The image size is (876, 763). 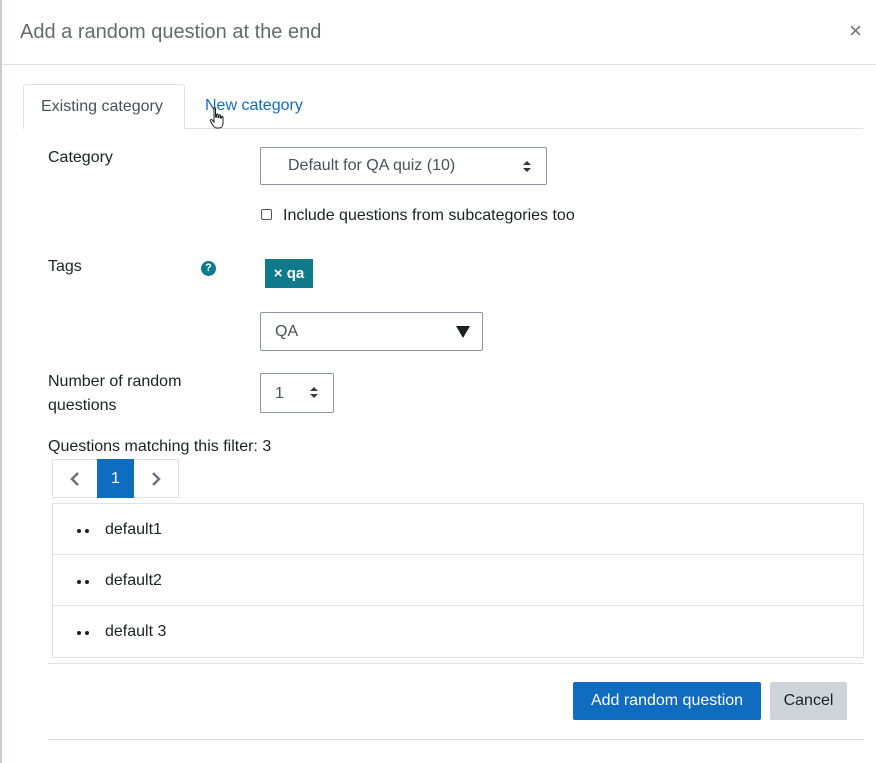 I want to click on list-item: default 3, so click(x=458, y=631).